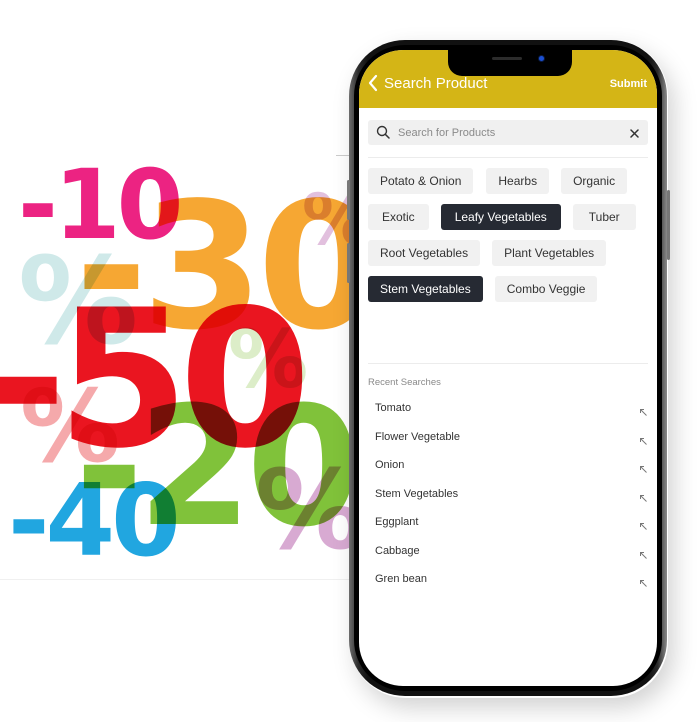  What do you see at coordinates (401, 579) in the screenshot?
I see `recent-search-text: Gren bean` at bounding box center [401, 579].